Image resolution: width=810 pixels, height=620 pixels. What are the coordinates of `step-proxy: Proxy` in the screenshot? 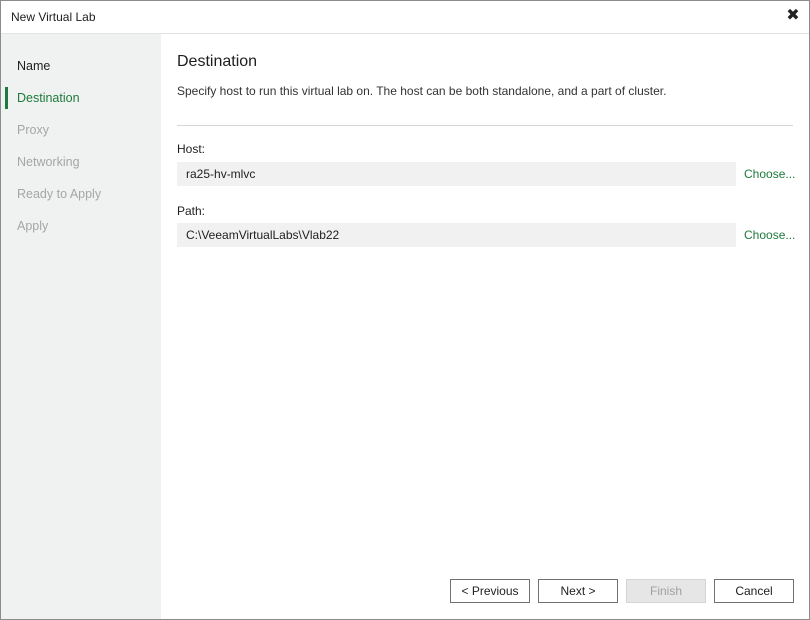 It's located at (33, 130).